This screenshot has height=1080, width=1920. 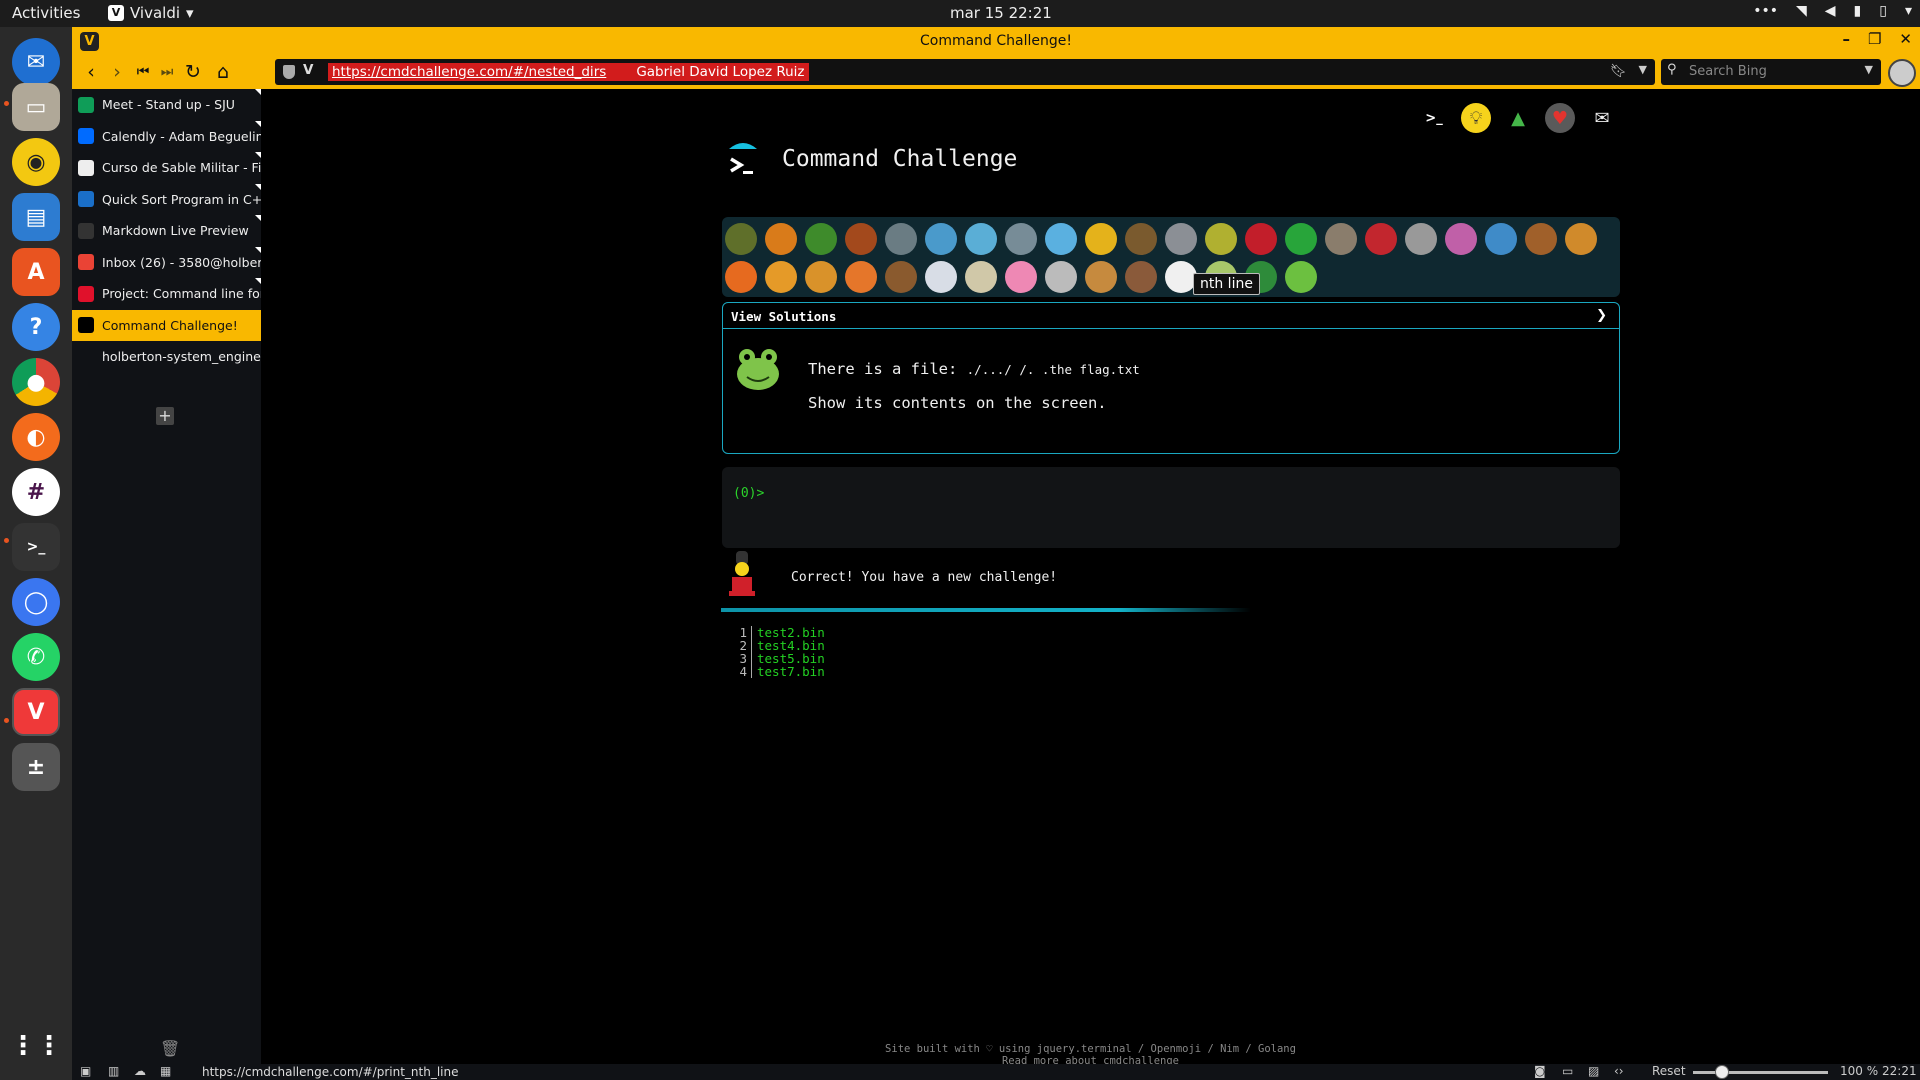 I want to click on firefox-icon: ◐, so click(x=36, y=437).